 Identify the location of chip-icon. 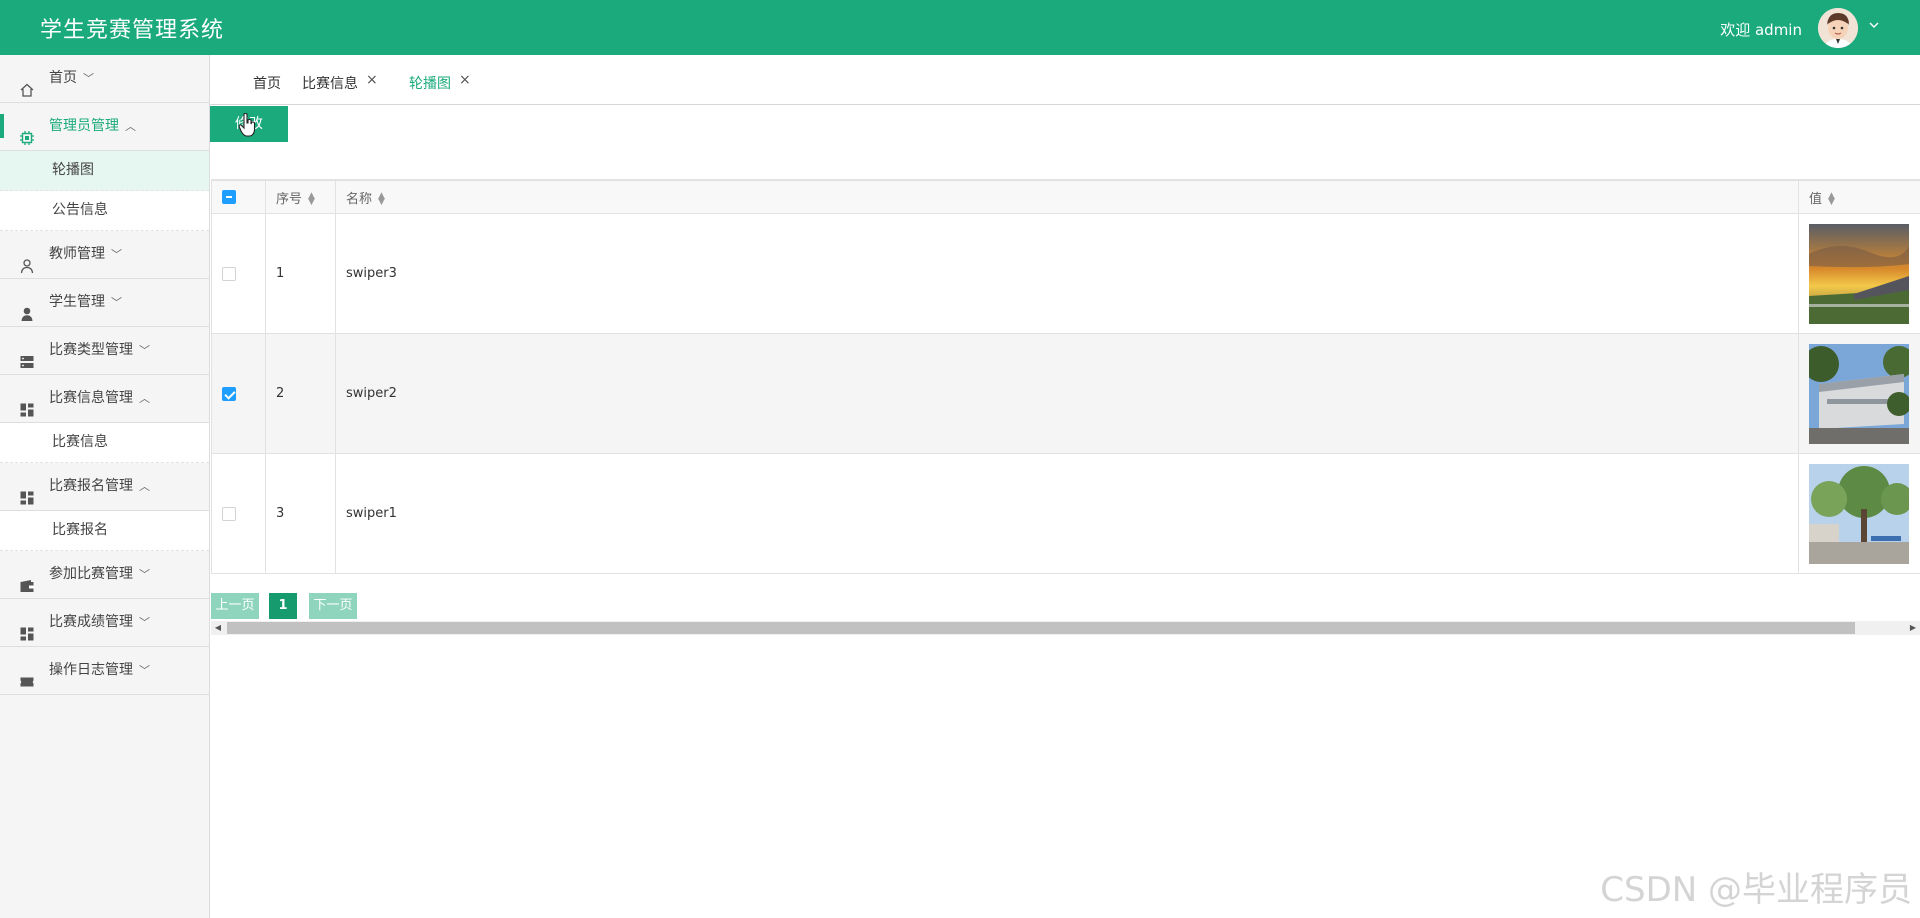
(27, 132).